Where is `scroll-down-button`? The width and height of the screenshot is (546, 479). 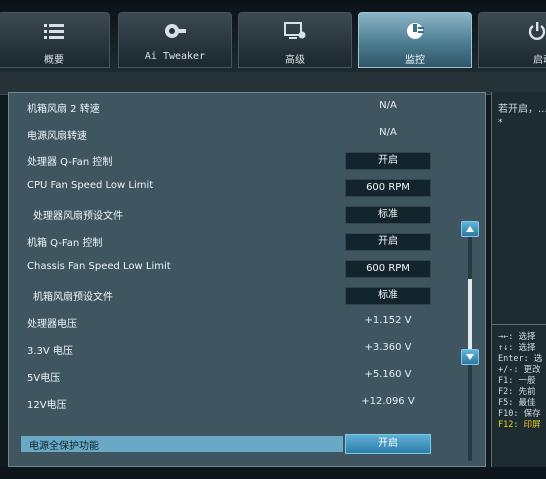 scroll-down-button is located at coordinates (470, 357).